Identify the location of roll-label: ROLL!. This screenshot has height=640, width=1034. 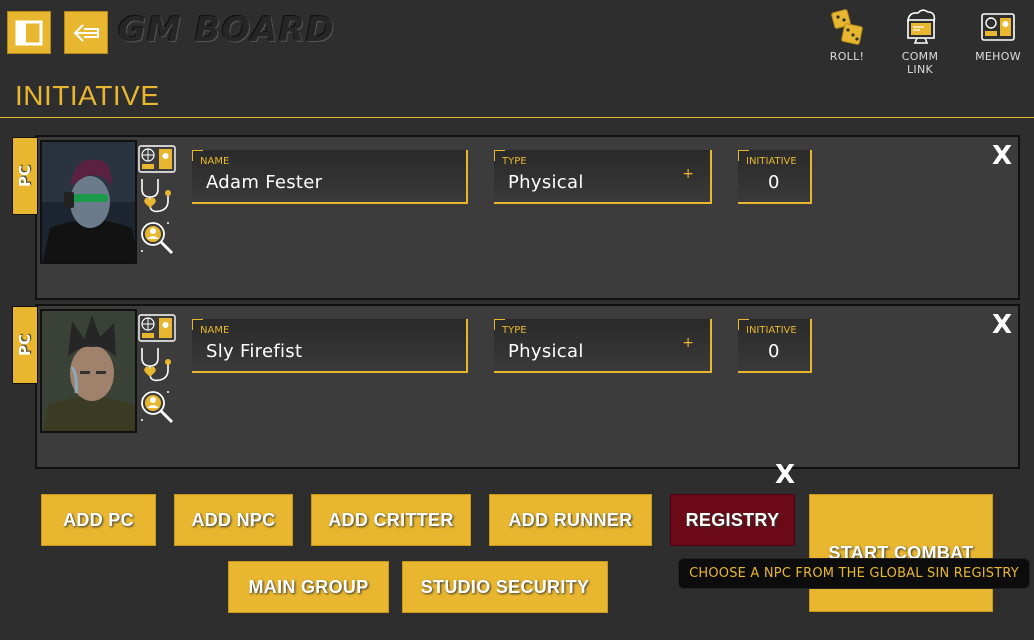
(847, 56).